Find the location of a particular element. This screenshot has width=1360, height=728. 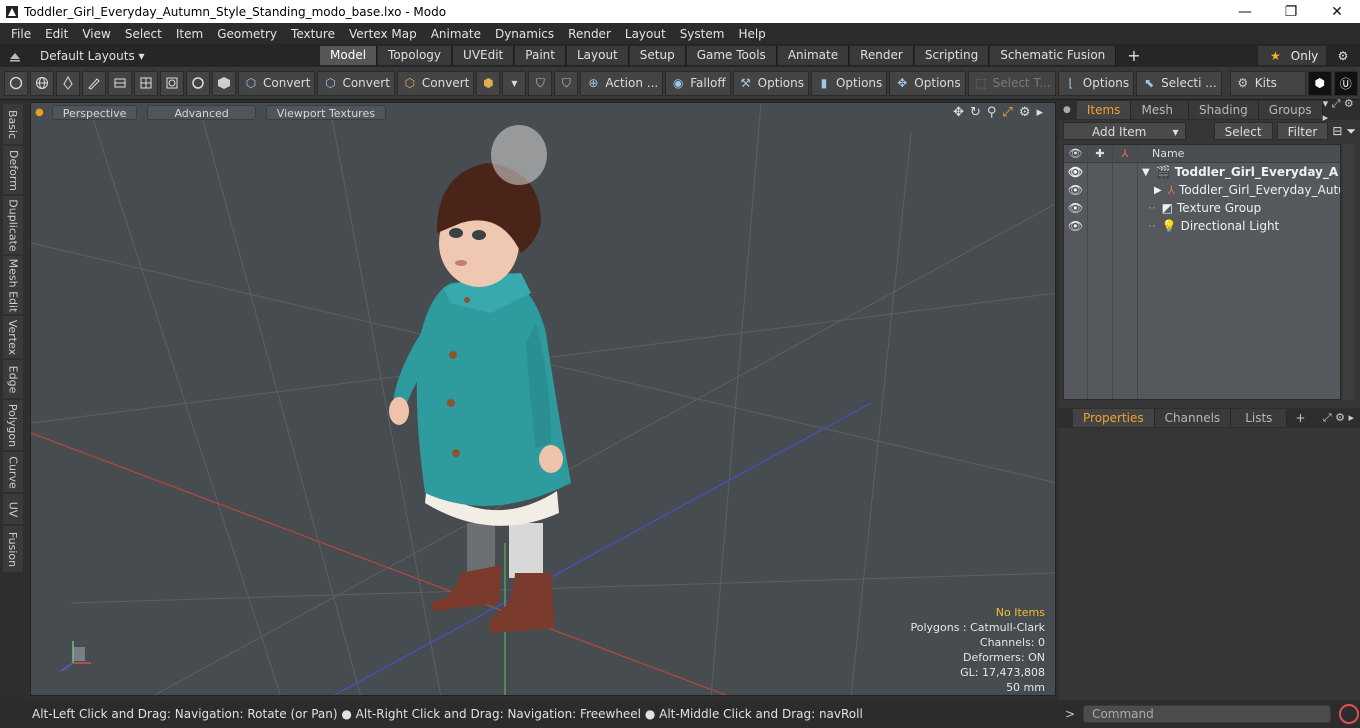

zoom-icon: ⚲ is located at coordinates (992, 112).